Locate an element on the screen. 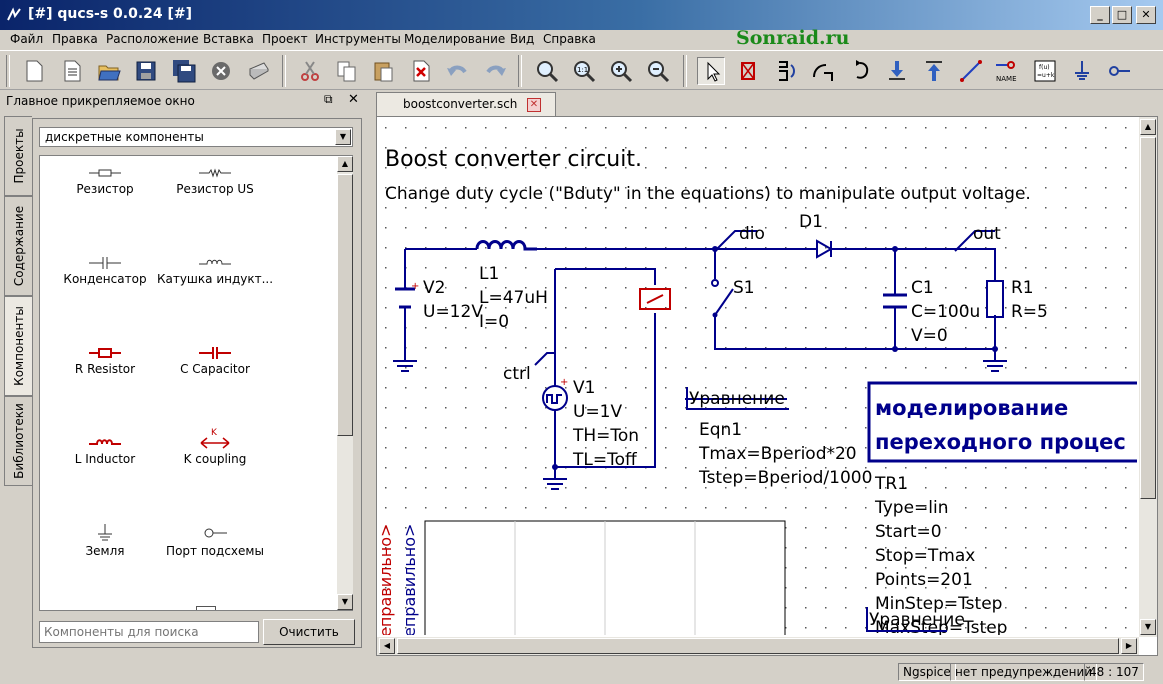 The height and width of the screenshot is (684, 1163). scroll-right-icon: ▶ is located at coordinates (1129, 646).